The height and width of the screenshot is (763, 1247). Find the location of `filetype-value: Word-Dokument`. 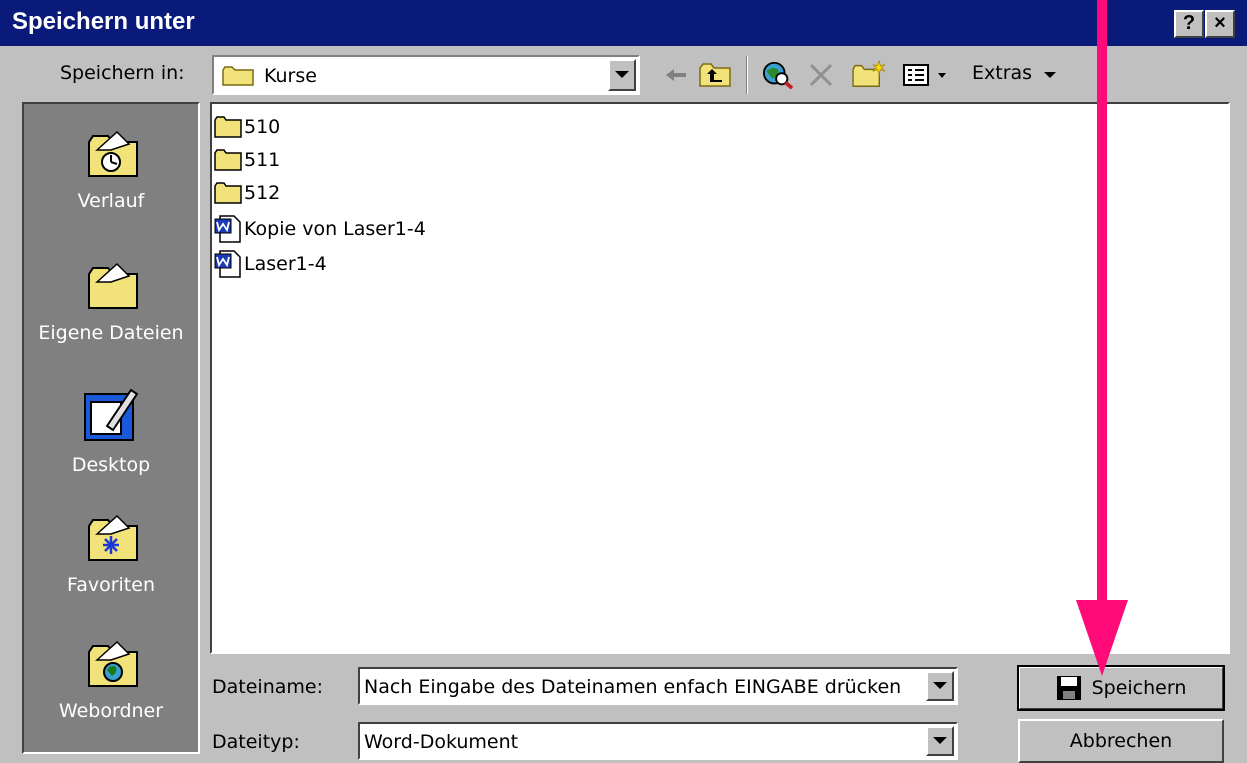

filetype-value: Word-Dokument is located at coordinates (441, 742).